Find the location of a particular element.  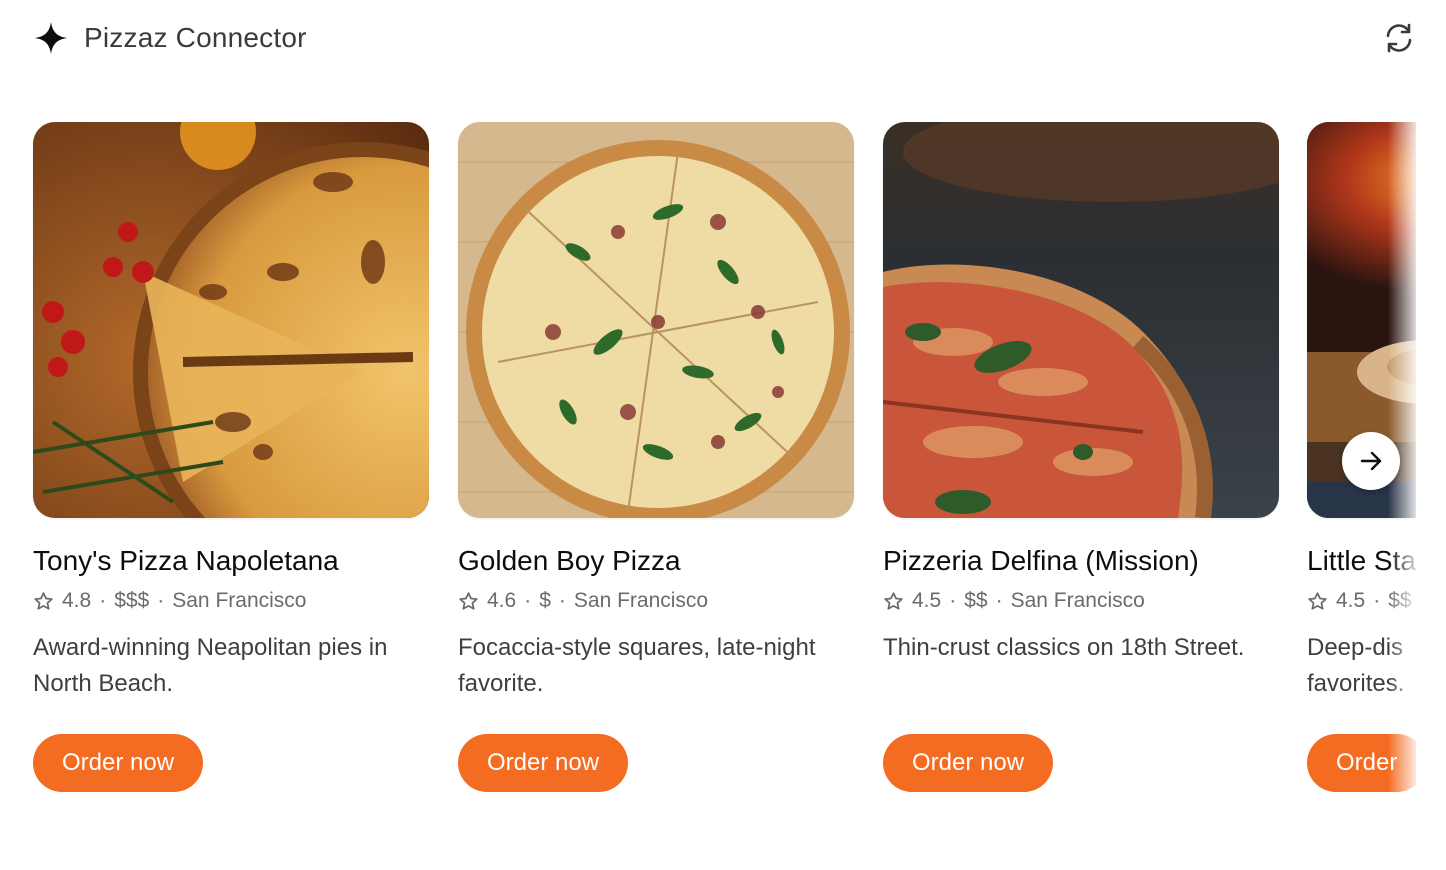

restaurant-description: Deep-dis favorites. is located at coordinates (1356, 665).